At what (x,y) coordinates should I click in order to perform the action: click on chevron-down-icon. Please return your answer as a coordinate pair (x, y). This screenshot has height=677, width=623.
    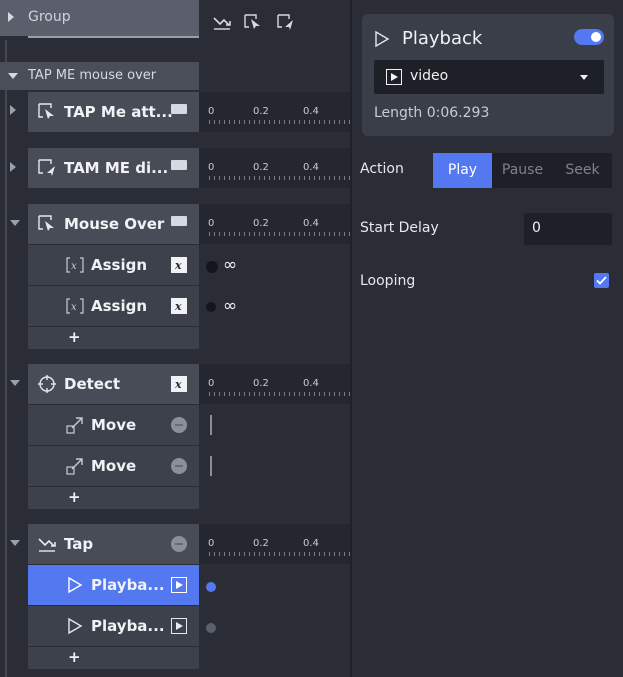
    Looking at the image, I should click on (584, 77).